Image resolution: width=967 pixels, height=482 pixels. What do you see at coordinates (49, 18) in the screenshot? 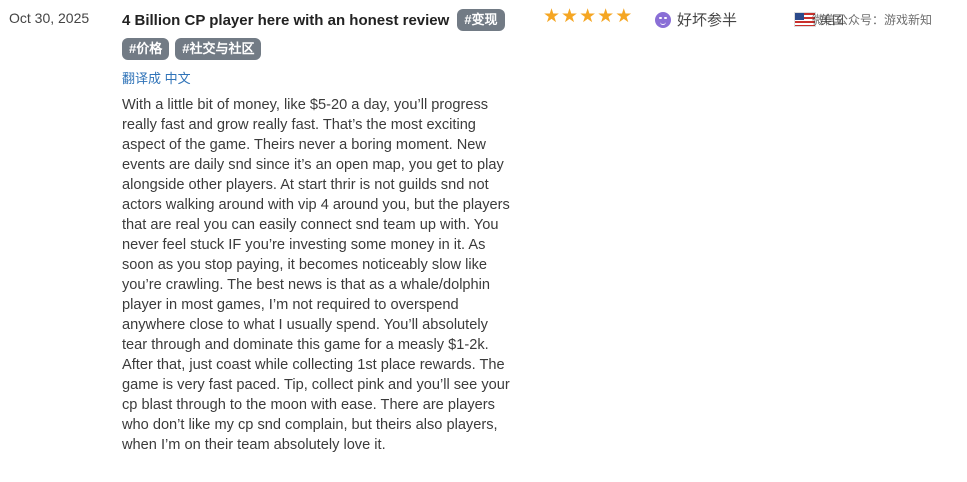
I see `review-date: Oct 30, 2025` at bounding box center [49, 18].